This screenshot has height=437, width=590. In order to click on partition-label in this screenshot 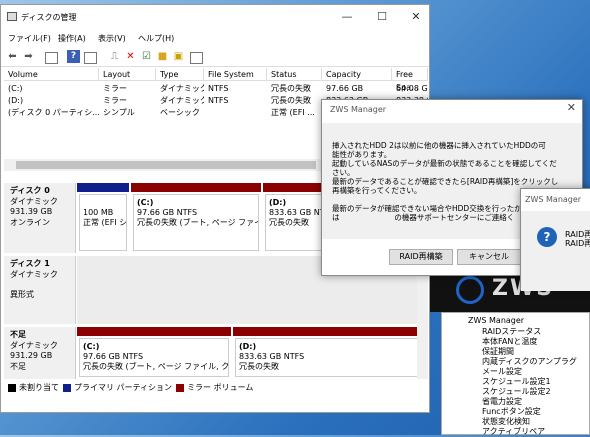, I will do `click(103, 203)`.